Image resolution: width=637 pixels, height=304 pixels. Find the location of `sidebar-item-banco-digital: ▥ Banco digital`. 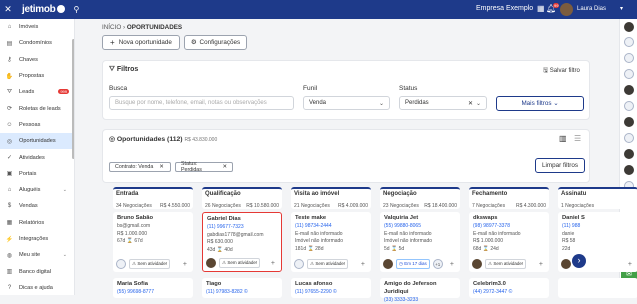

sidebar-item-banco-digital: ▥ Banco digital is located at coordinates (37, 271).